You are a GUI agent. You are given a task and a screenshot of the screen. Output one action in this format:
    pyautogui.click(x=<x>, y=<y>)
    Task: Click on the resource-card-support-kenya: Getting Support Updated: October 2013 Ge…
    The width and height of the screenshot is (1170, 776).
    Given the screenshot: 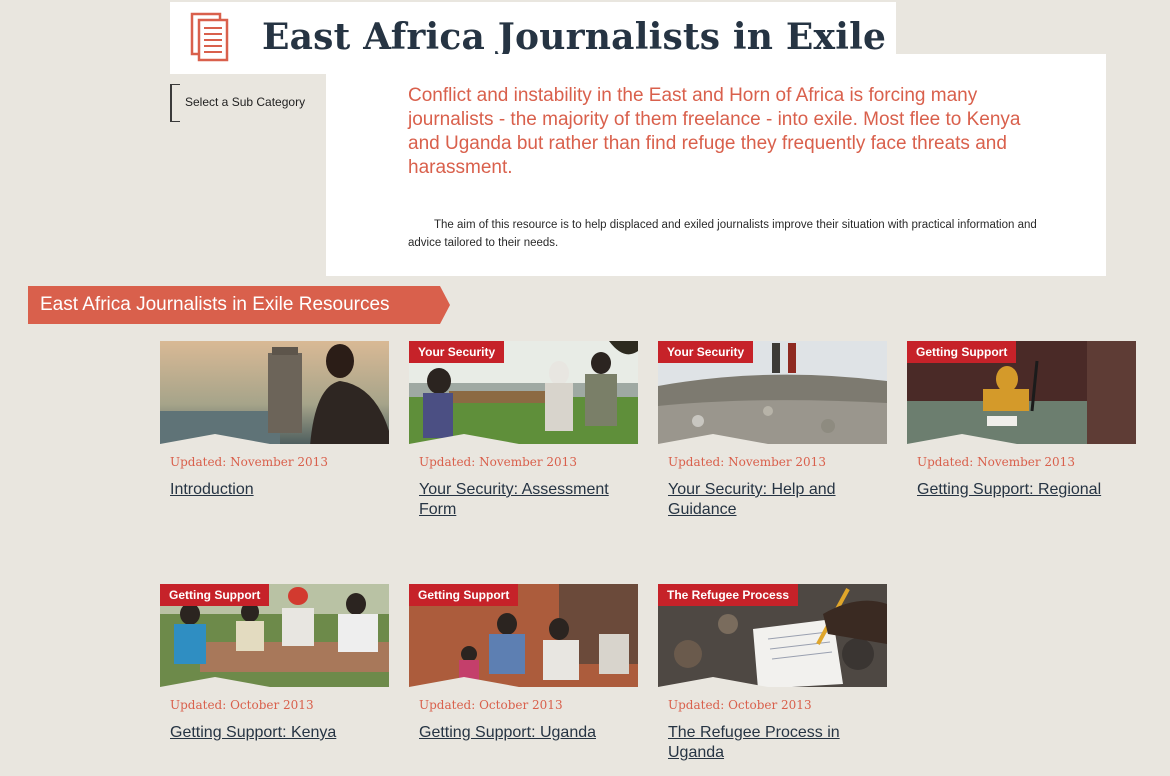 What is the action you would take?
    pyautogui.click(x=274, y=662)
    